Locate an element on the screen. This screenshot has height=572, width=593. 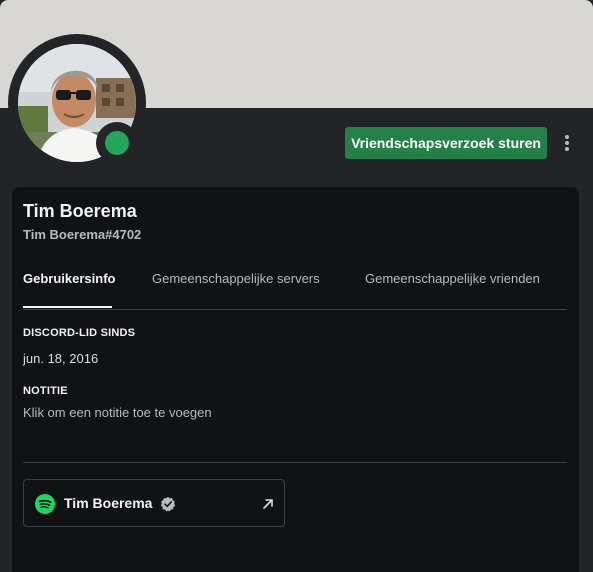
external-link-icon is located at coordinates (268, 504).